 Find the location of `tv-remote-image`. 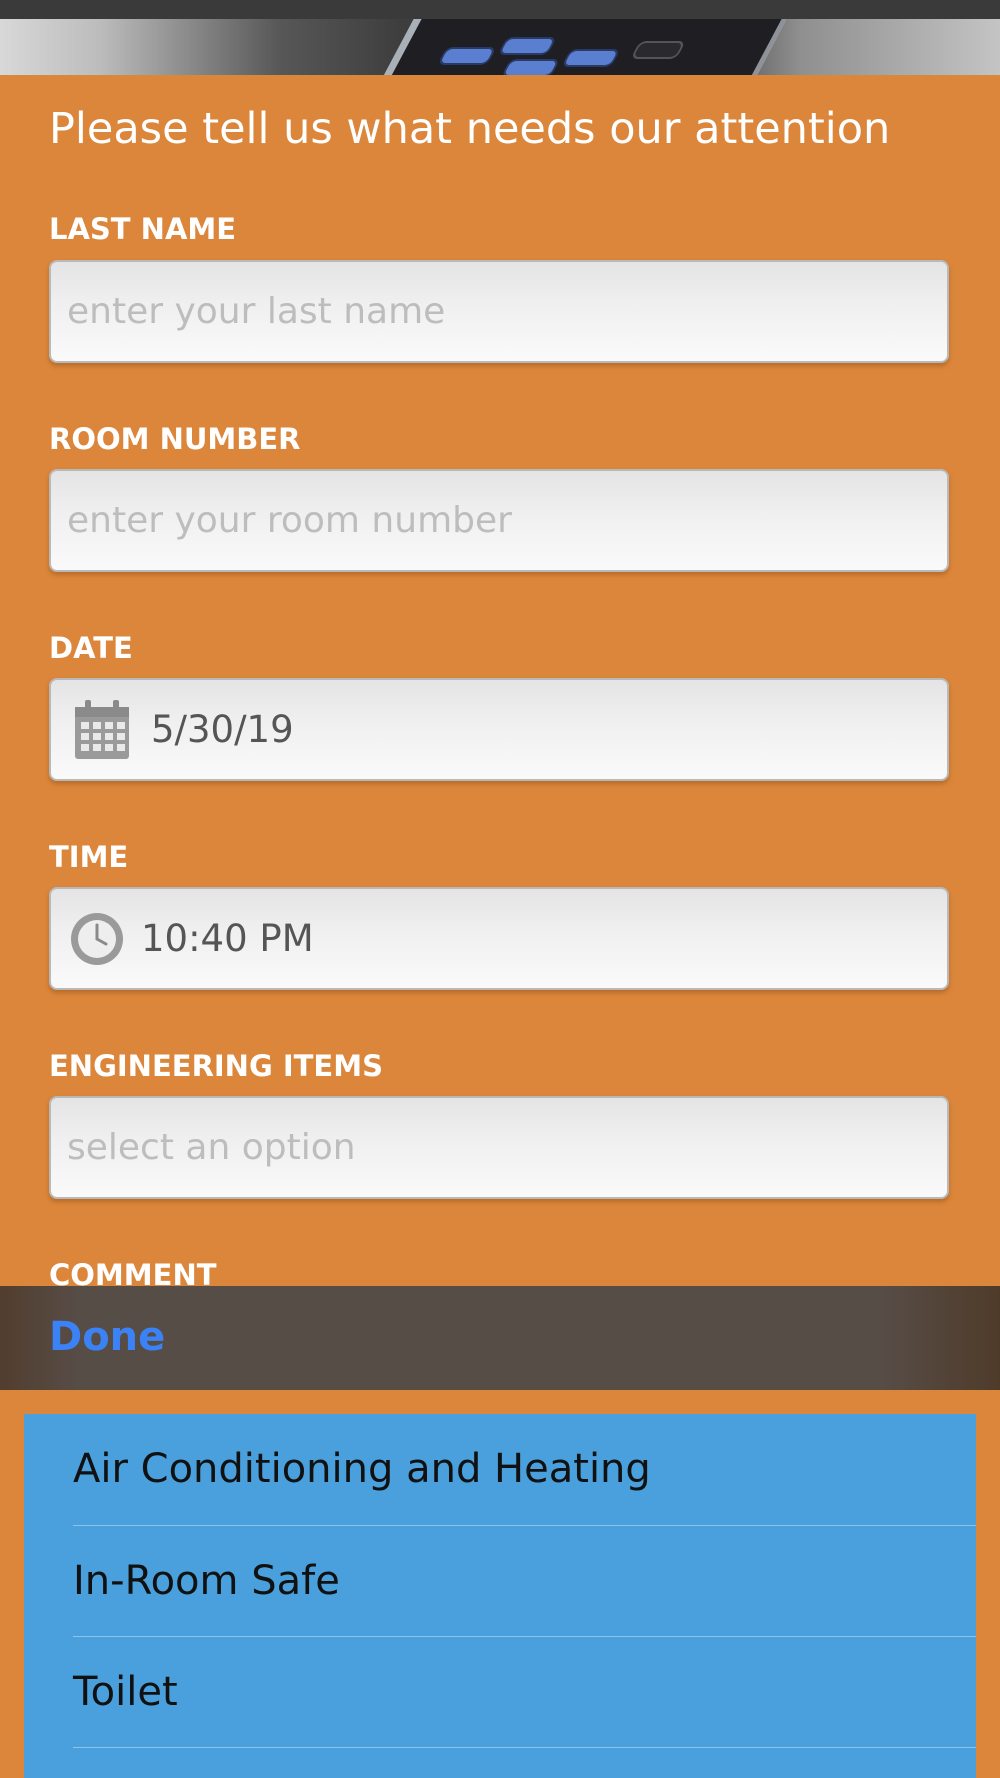

tv-remote-image is located at coordinates (582, 47).